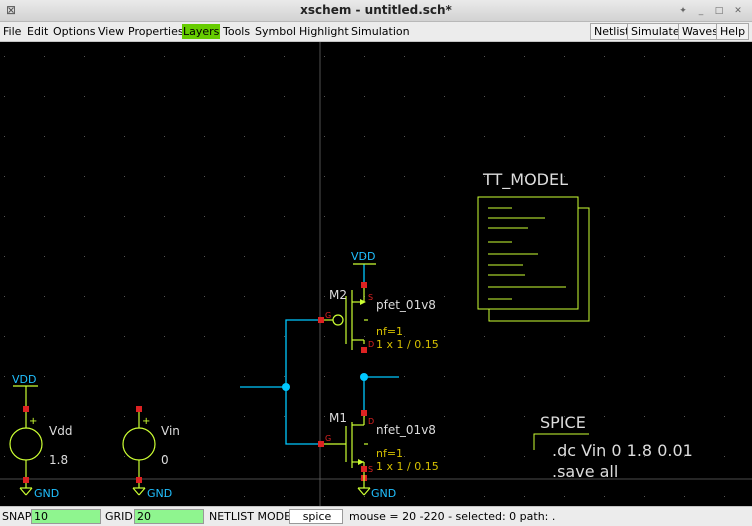 This screenshot has height=526, width=752. I want to click on gnd-label-m1: GND, so click(383, 493).